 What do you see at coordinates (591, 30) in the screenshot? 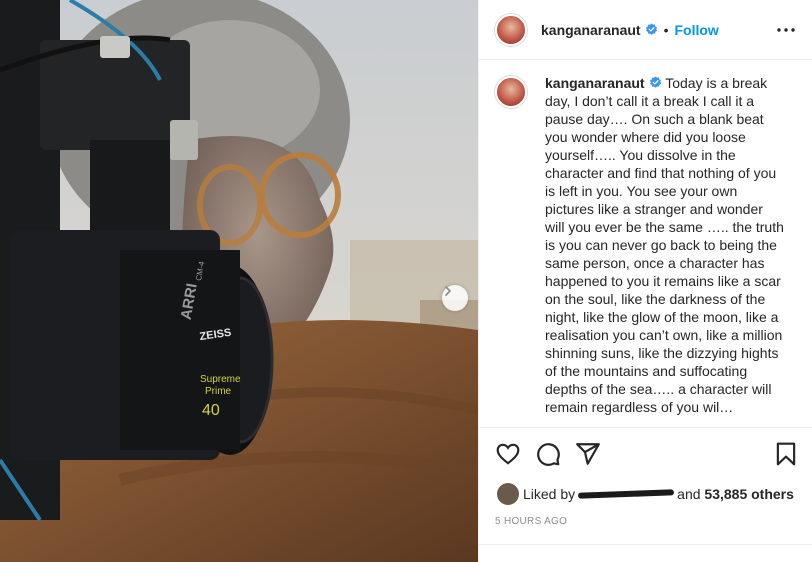
I see `header-username: kanganaranaut` at bounding box center [591, 30].